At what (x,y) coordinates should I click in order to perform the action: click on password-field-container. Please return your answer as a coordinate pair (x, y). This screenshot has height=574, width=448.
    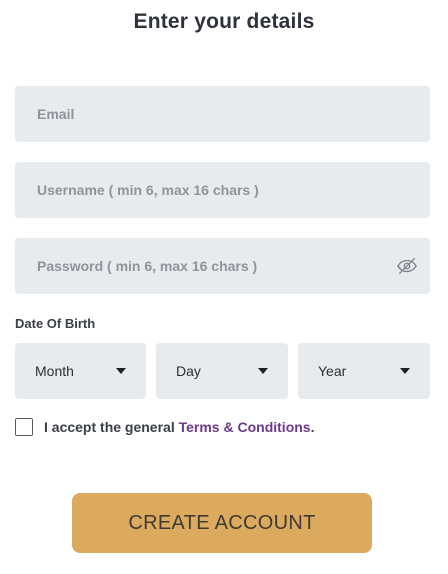
    Looking at the image, I should click on (222, 266).